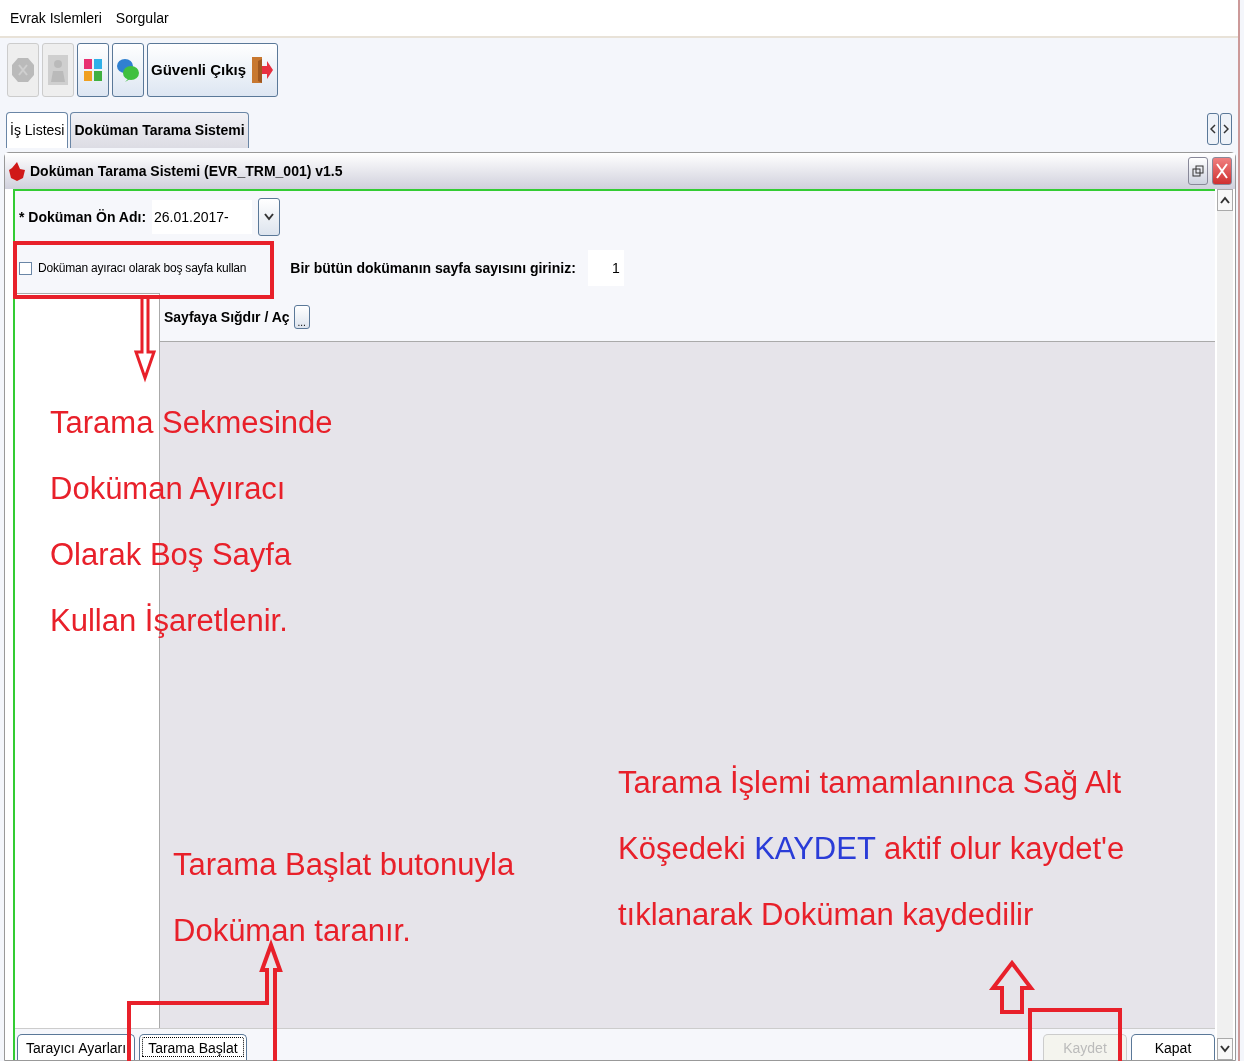  I want to click on field-label: Bir bütün dokümanın sayfa sayısını giriniz:, so click(433, 268).